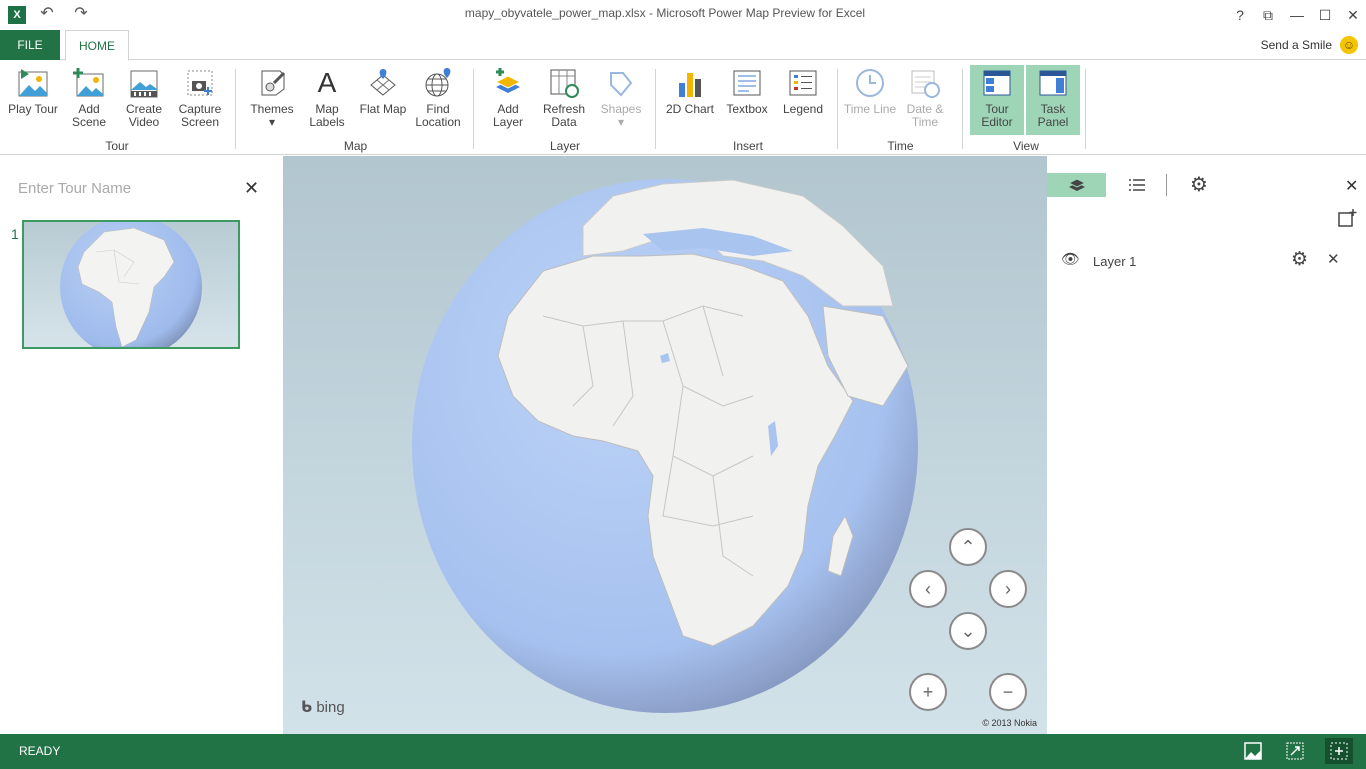 The image size is (1366, 769). What do you see at coordinates (803, 109) in the screenshot?
I see `legend-label: Legend` at bounding box center [803, 109].